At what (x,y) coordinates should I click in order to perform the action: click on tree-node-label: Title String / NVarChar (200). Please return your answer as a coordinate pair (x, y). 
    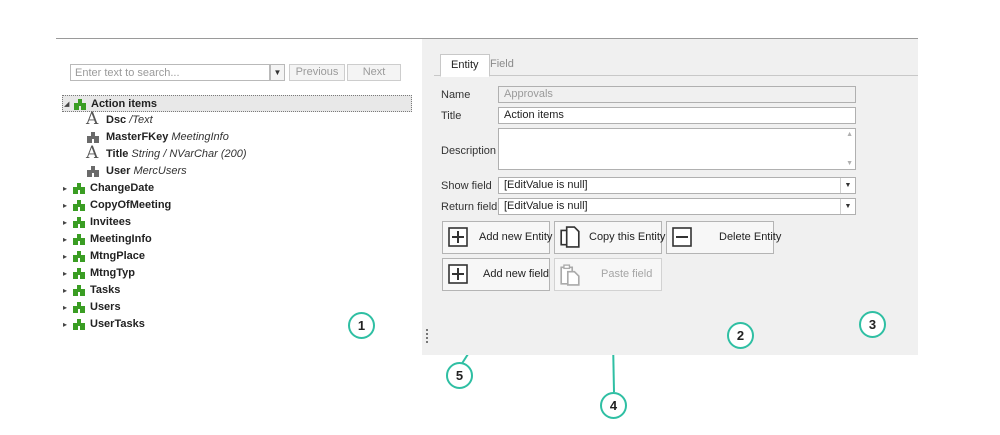
    Looking at the image, I should click on (176, 154).